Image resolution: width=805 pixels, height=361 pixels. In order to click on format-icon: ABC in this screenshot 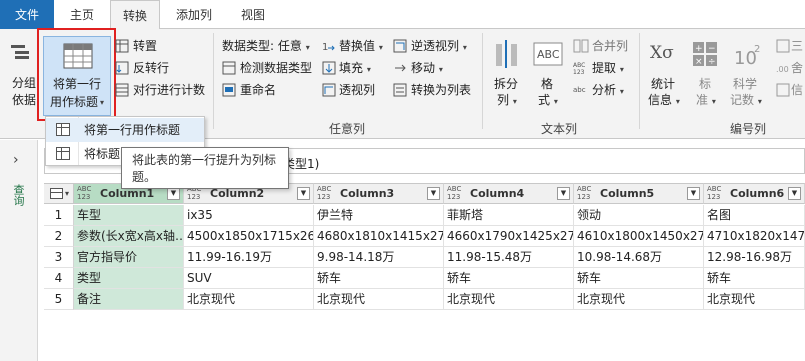, I will do `click(548, 54)`.